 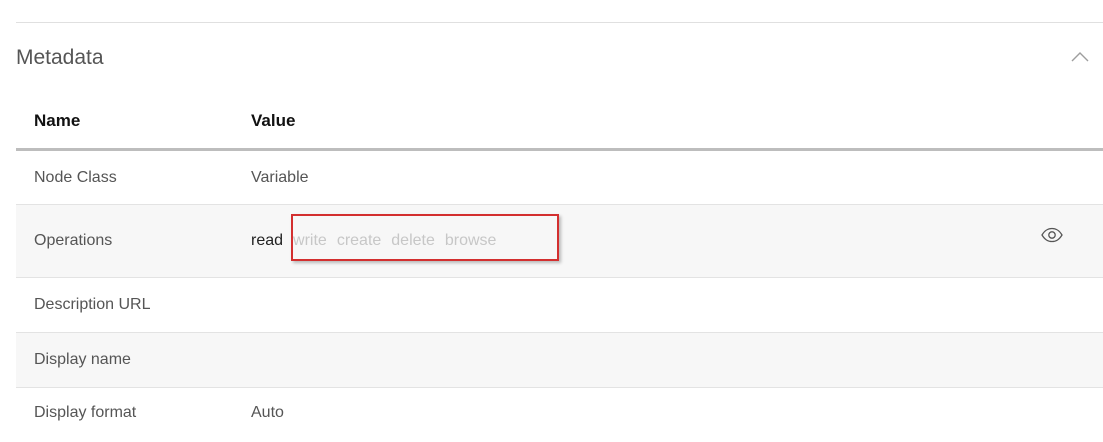 What do you see at coordinates (75, 177) in the screenshot?
I see `row-name: Node Class` at bounding box center [75, 177].